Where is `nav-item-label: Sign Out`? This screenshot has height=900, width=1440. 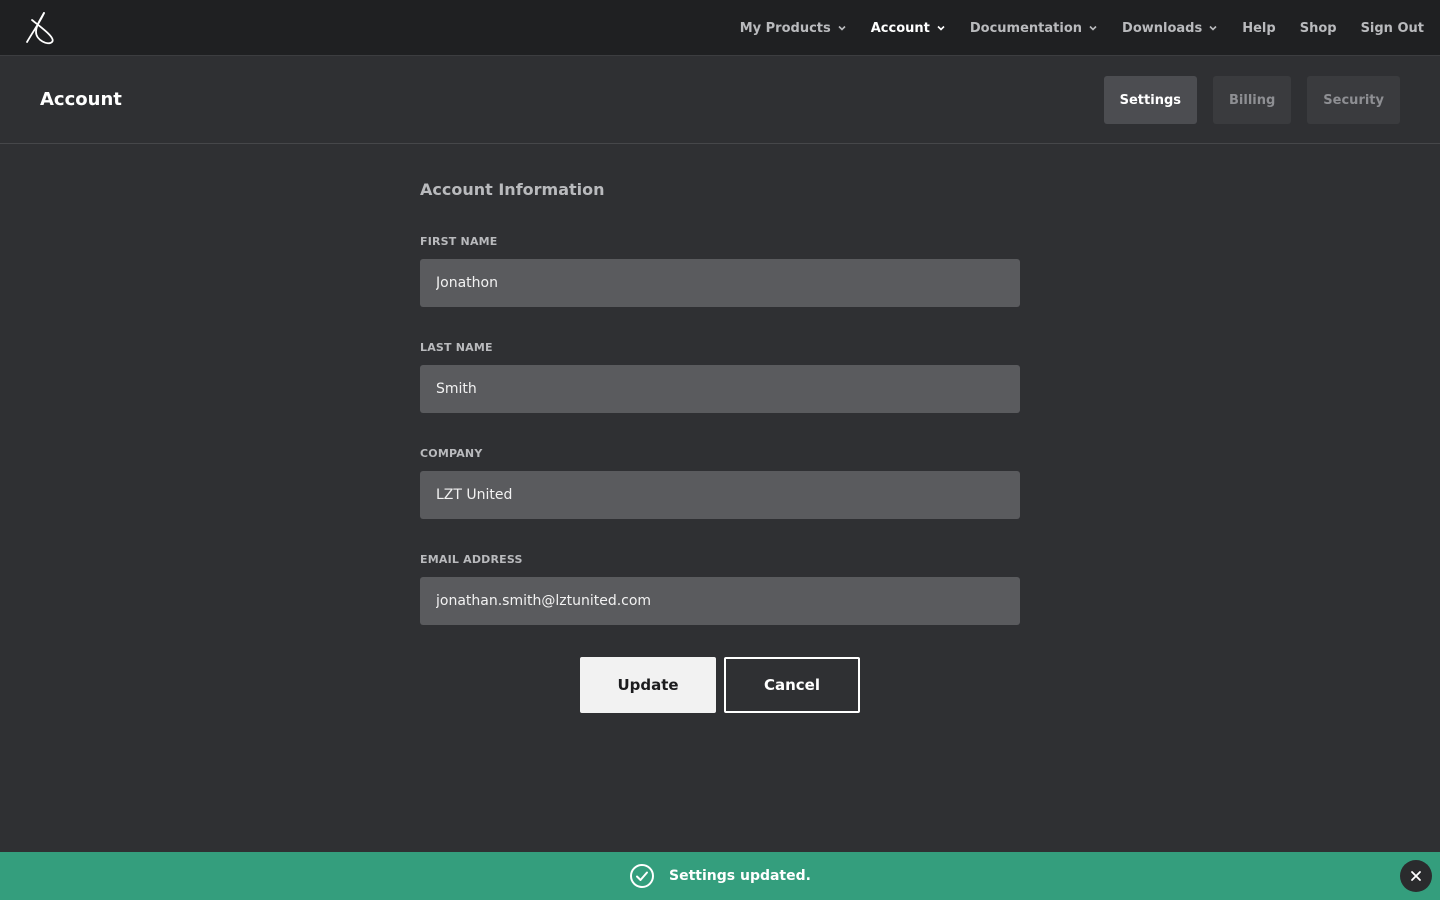 nav-item-label: Sign Out is located at coordinates (1392, 28).